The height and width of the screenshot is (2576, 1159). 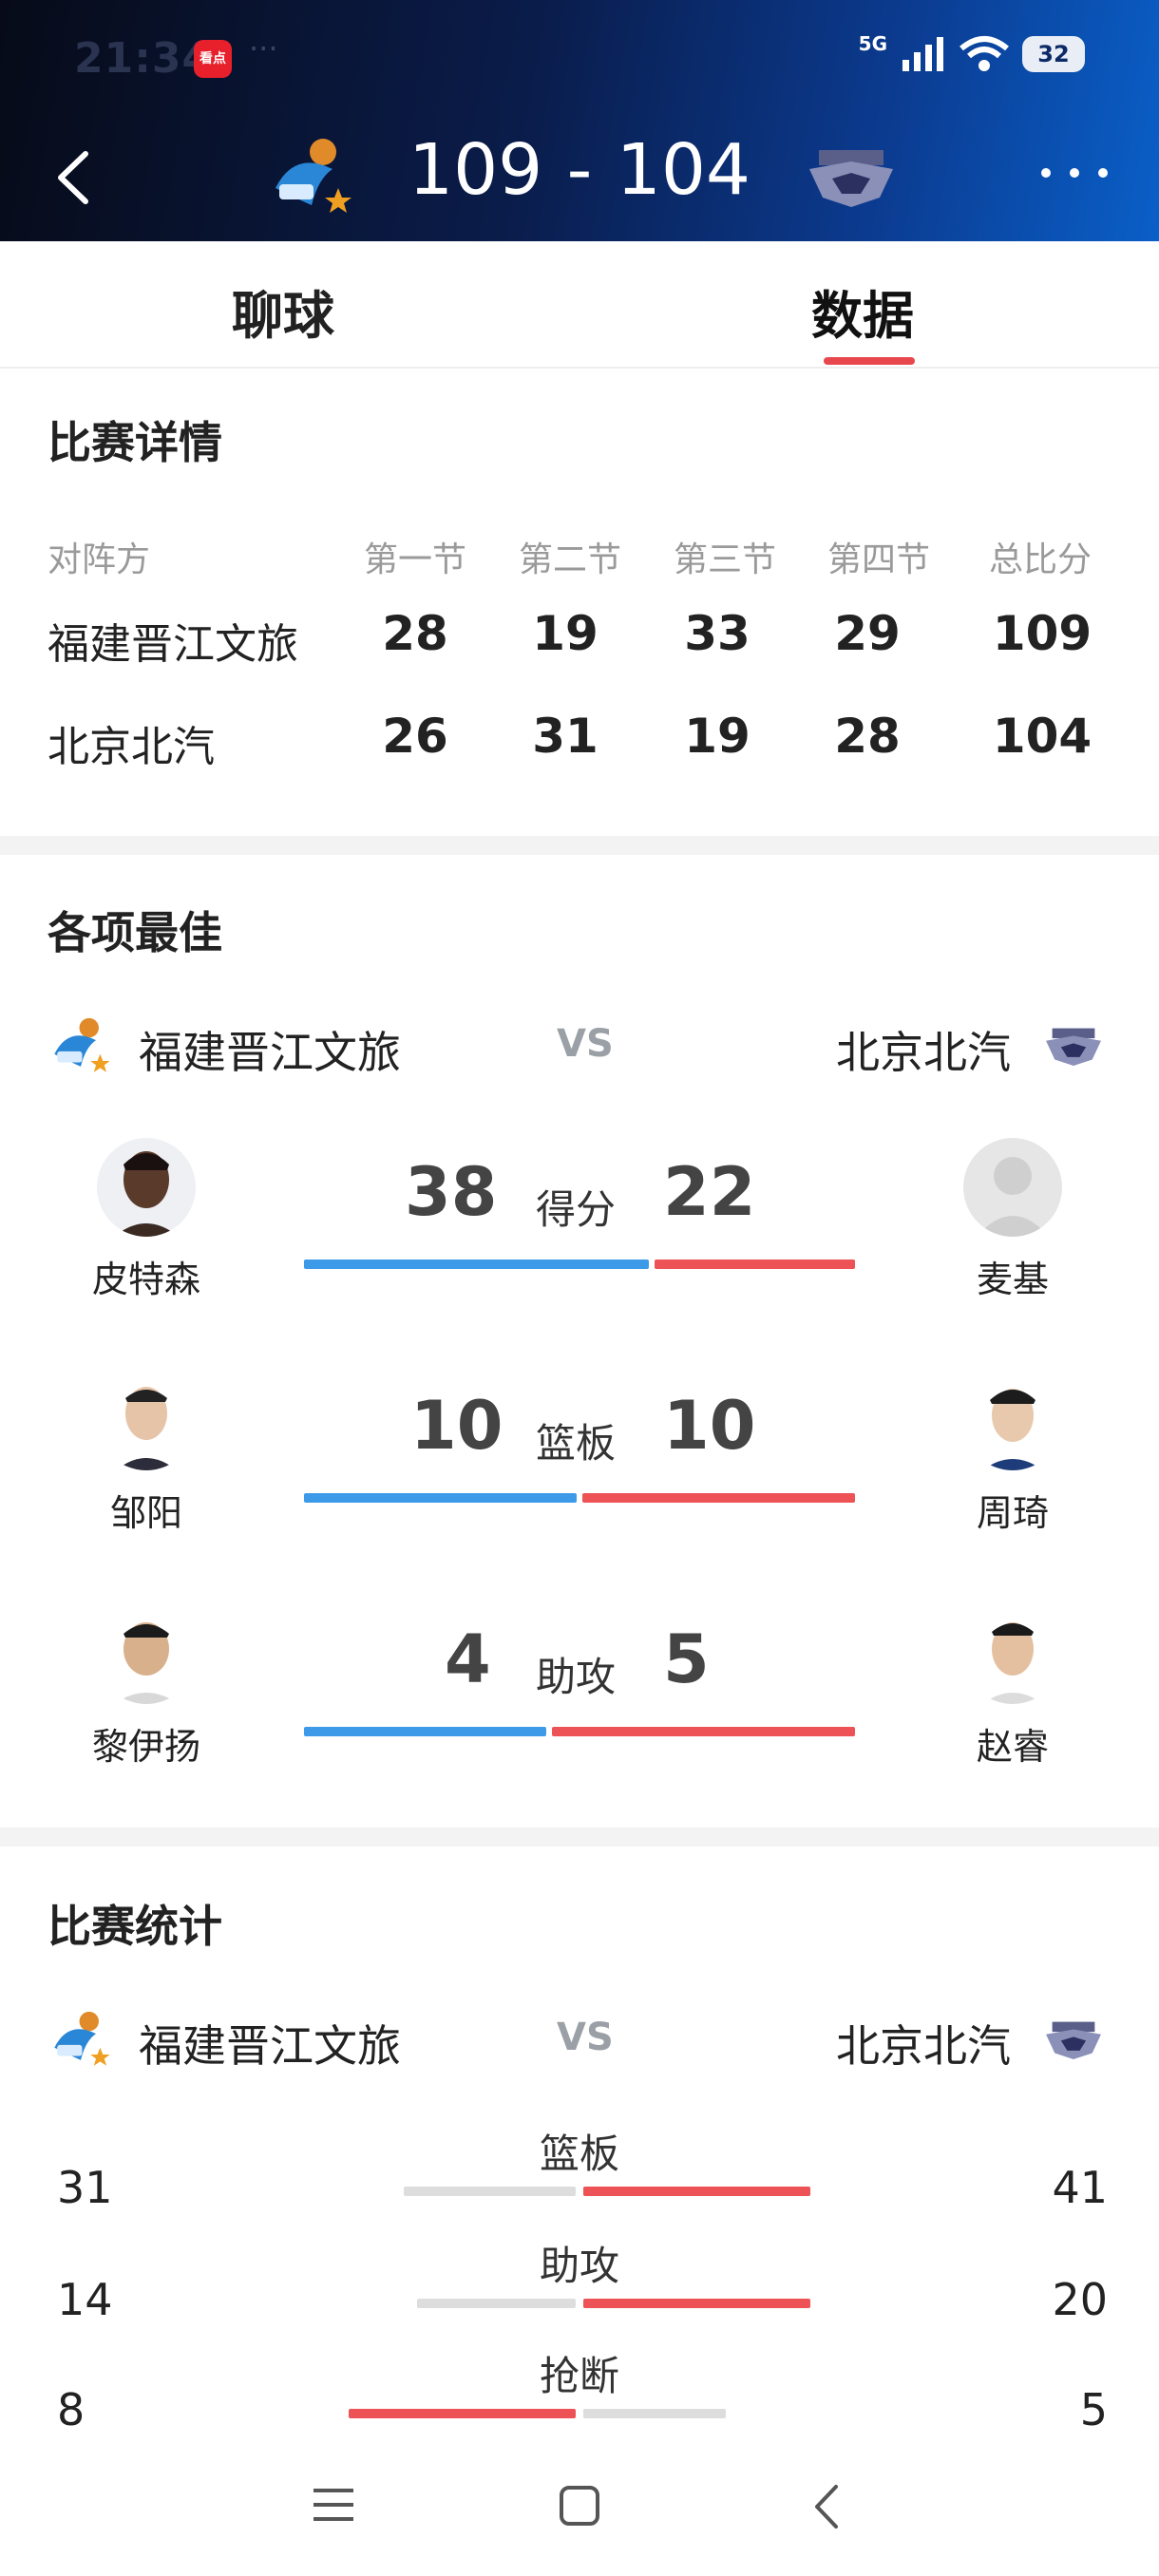 What do you see at coordinates (270, 2046) in the screenshot?
I see `stats-home-team: 福建晋江文旅` at bounding box center [270, 2046].